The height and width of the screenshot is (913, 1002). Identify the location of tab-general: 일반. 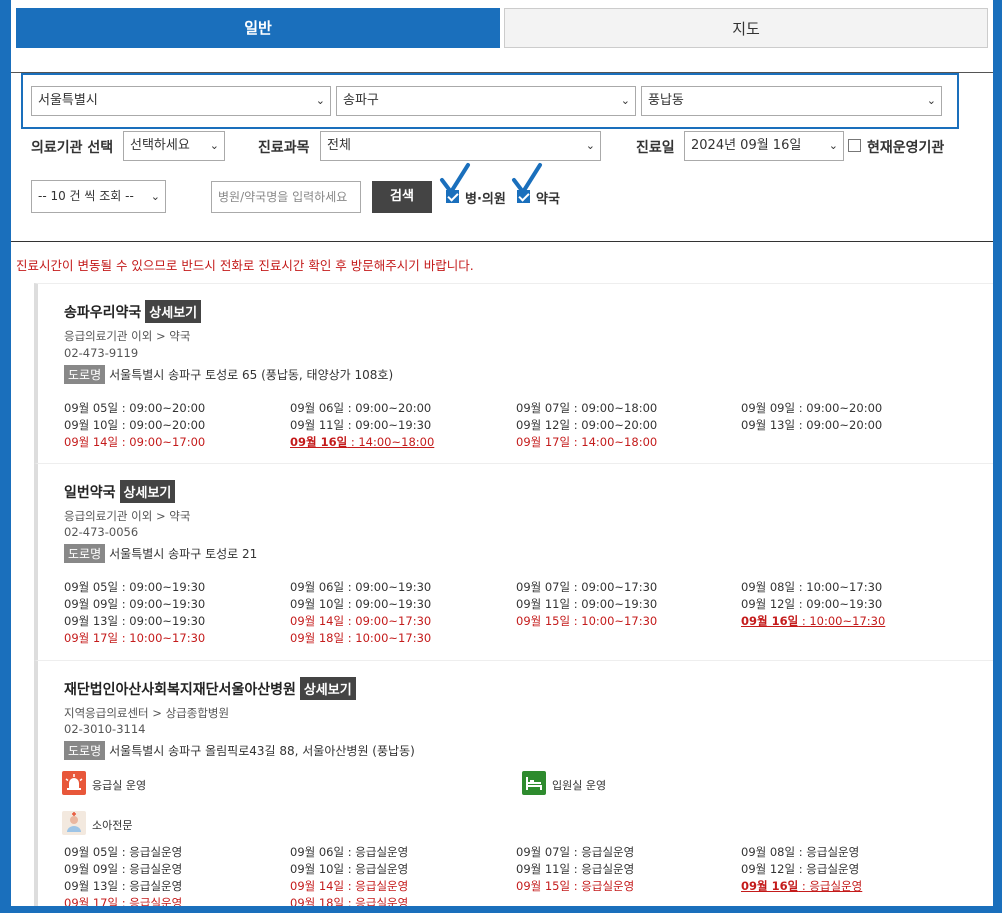
(258, 28).